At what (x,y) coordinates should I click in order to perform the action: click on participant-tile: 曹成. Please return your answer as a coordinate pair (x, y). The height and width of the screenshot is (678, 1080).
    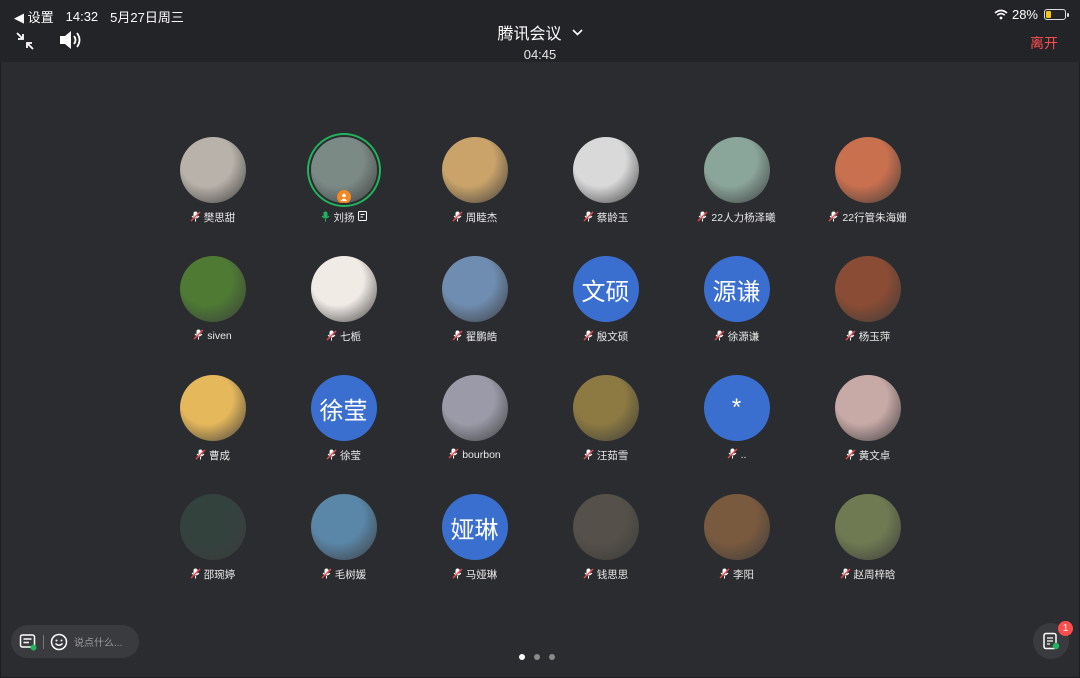
    Looking at the image, I should click on (212, 419).